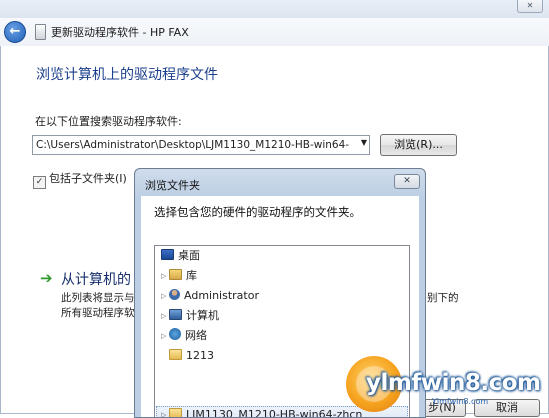  What do you see at coordinates (175, 274) in the screenshot?
I see `library-icon` at bounding box center [175, 274].